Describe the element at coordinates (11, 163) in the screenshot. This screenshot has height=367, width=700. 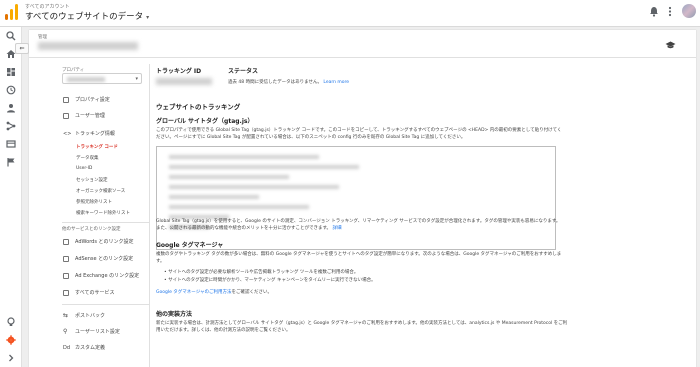
I see `flag-icon` at that location.